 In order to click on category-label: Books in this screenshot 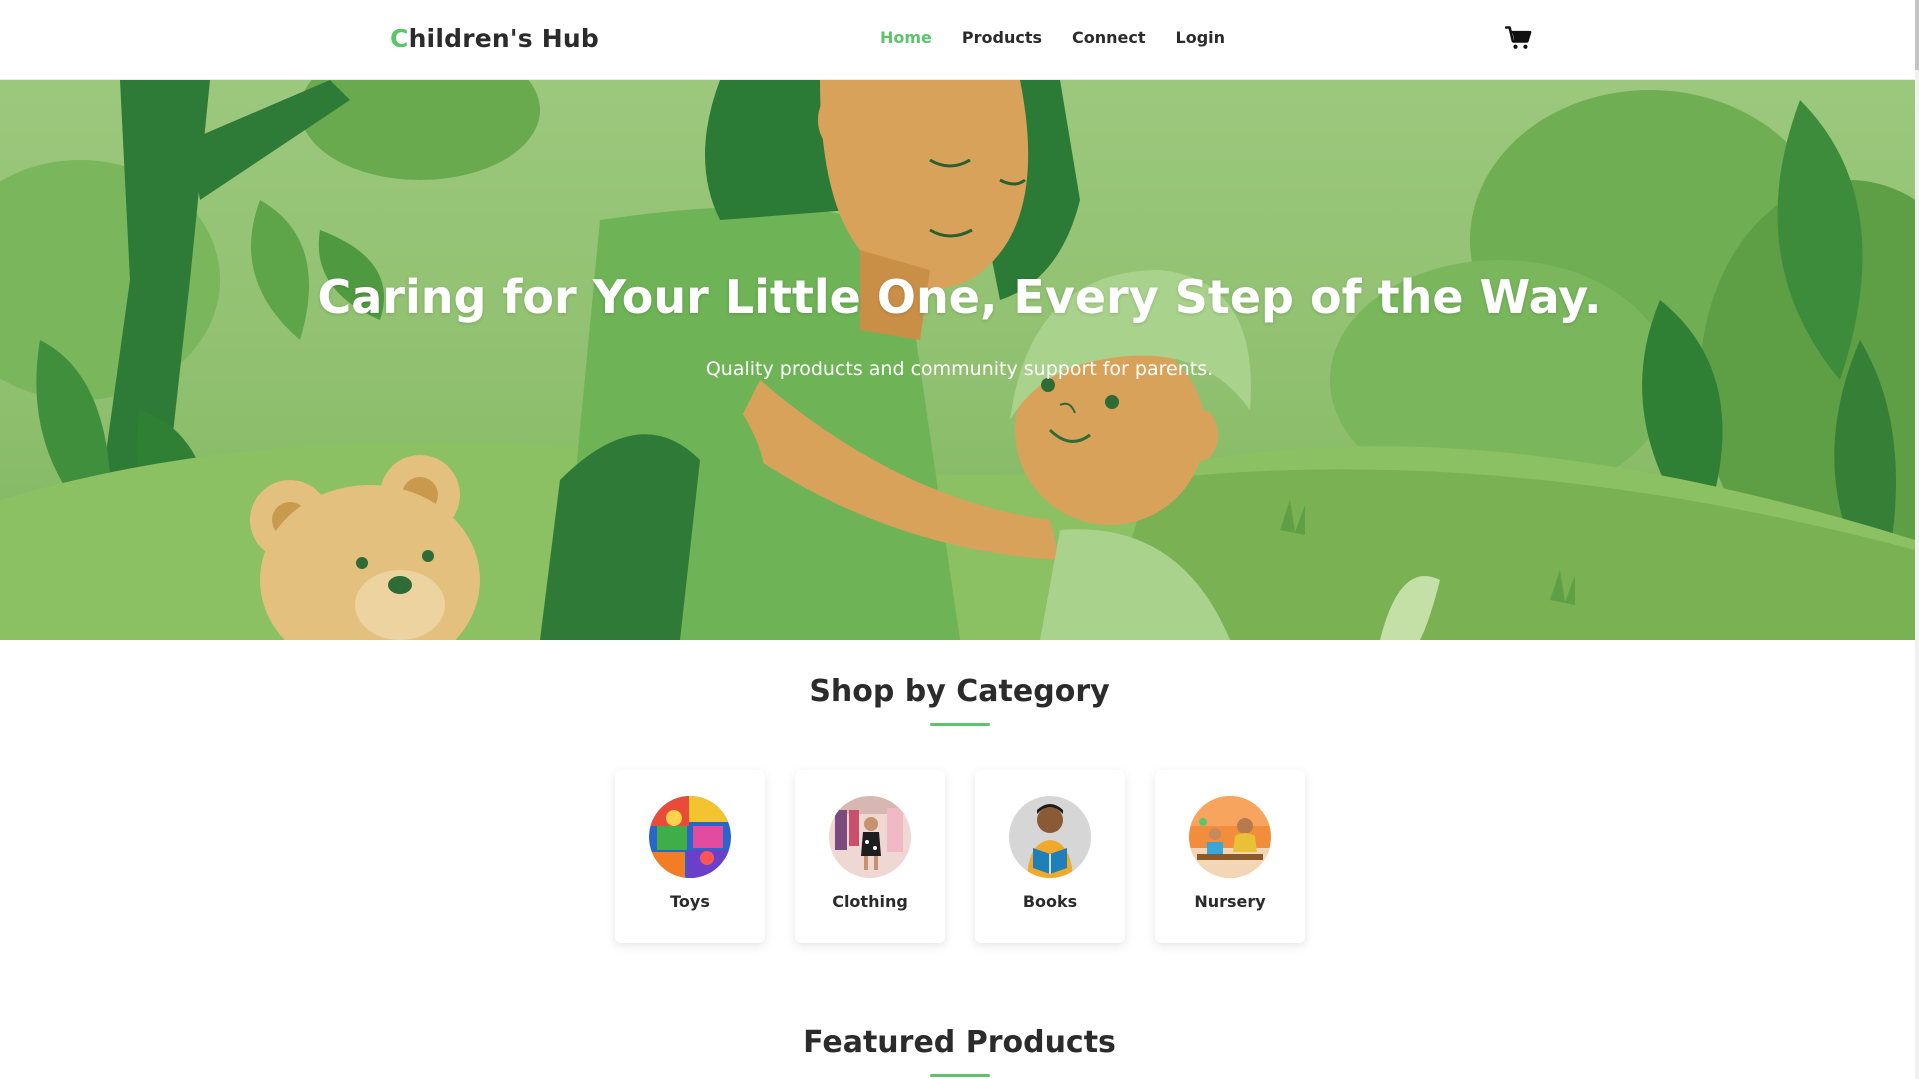, I will do `click(1050, 901)`.